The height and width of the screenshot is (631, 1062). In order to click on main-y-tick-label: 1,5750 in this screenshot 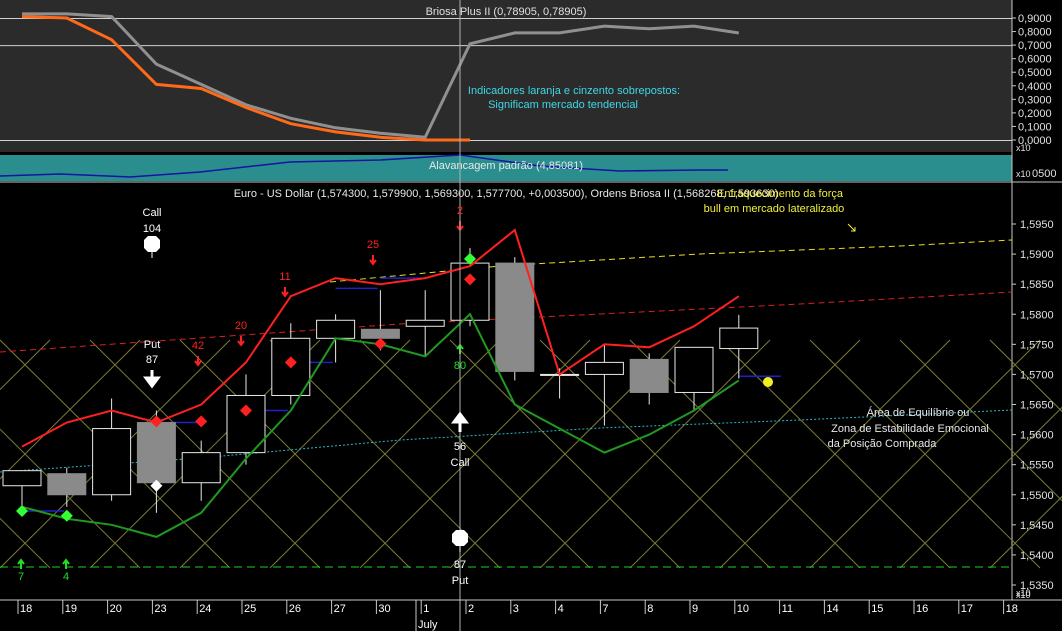, I will do `click(1037, 345)`.